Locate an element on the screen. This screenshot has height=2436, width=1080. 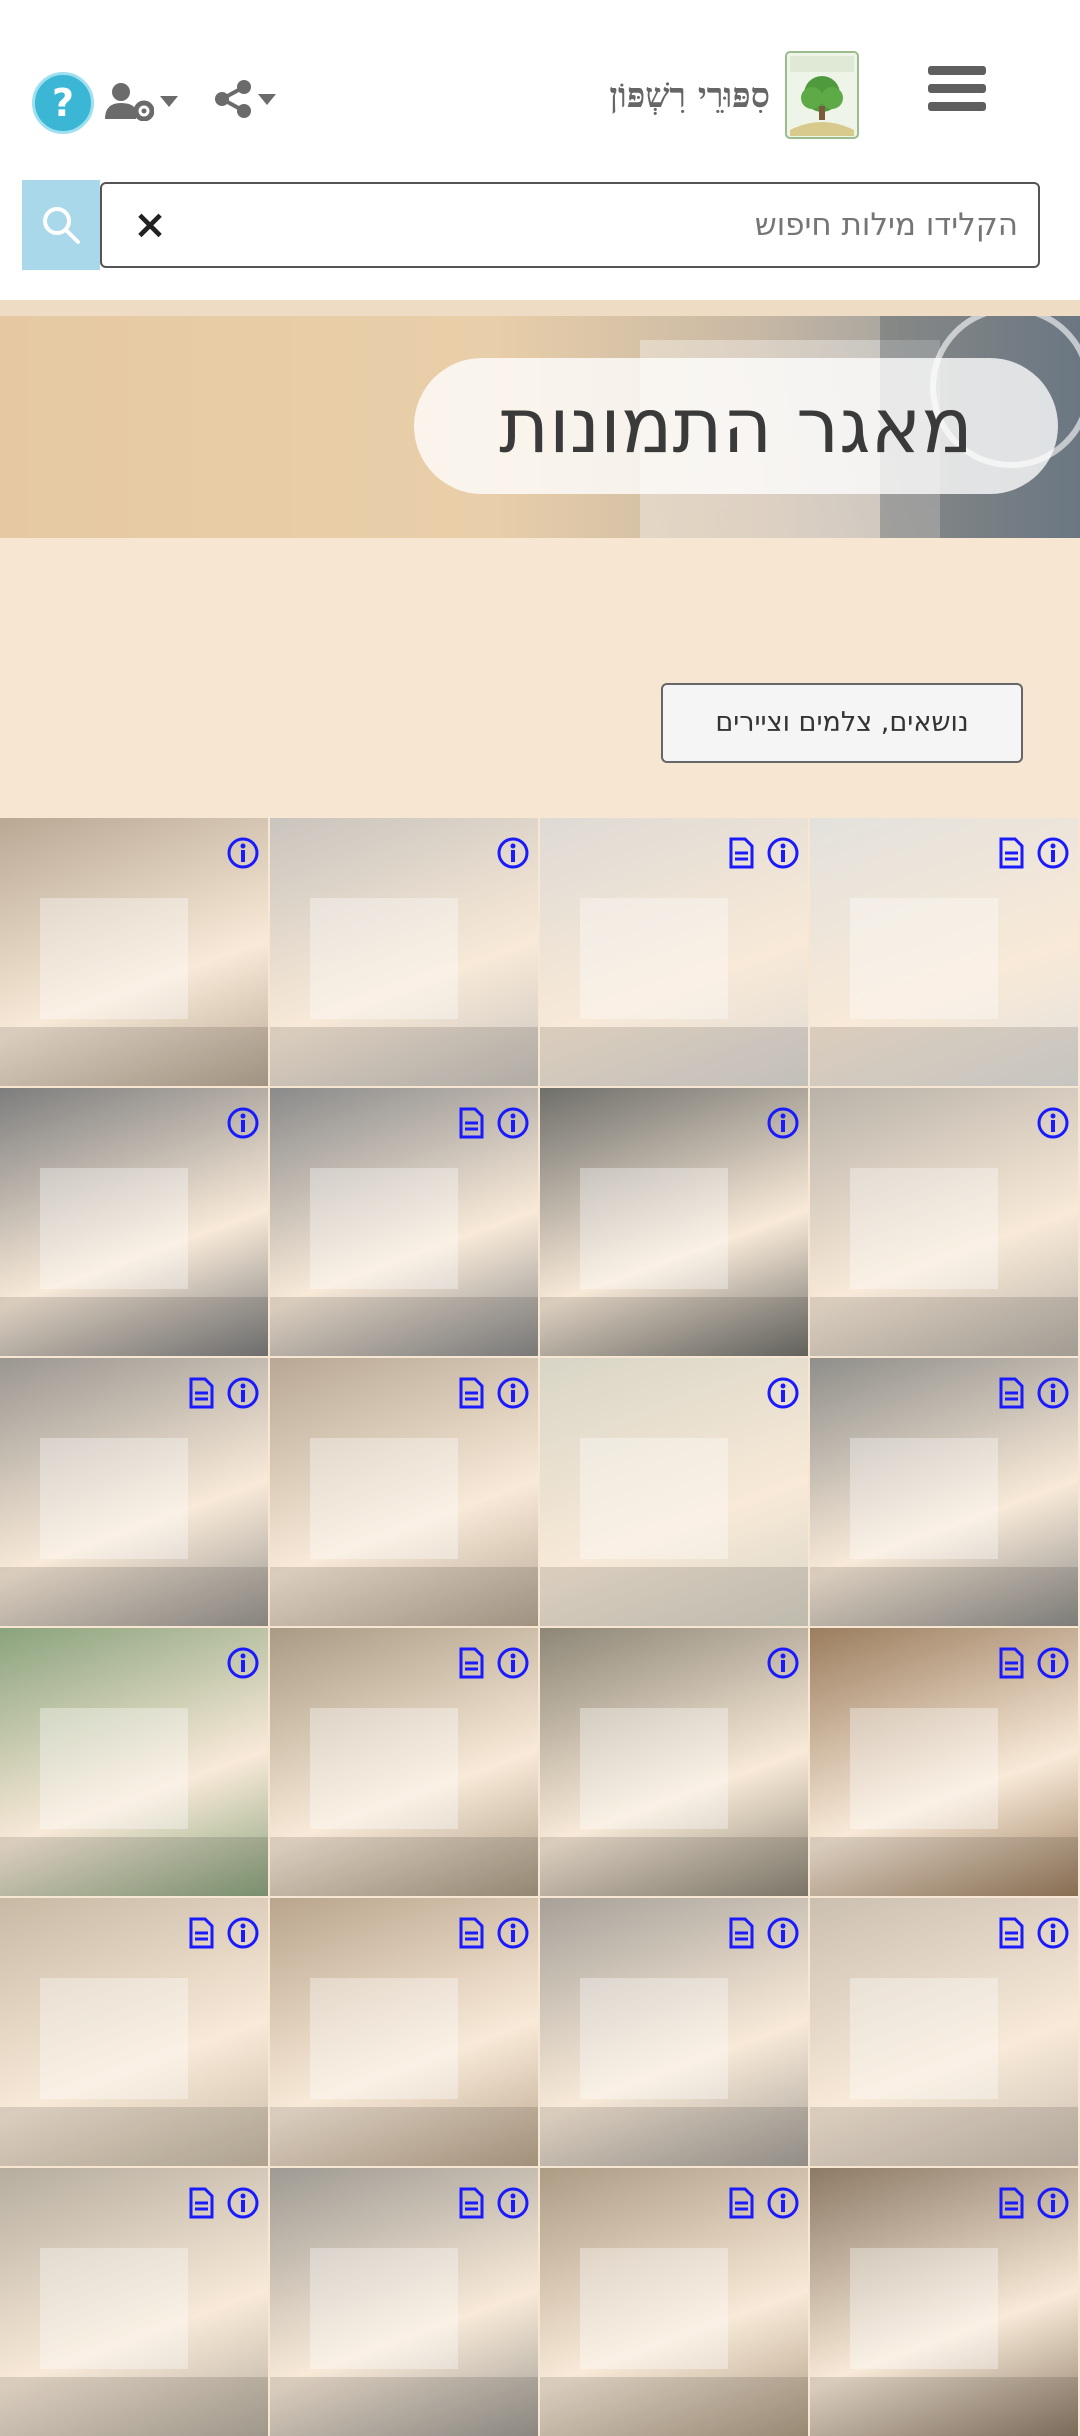
hamburger-menu-button is located at coordinates (957, 92).